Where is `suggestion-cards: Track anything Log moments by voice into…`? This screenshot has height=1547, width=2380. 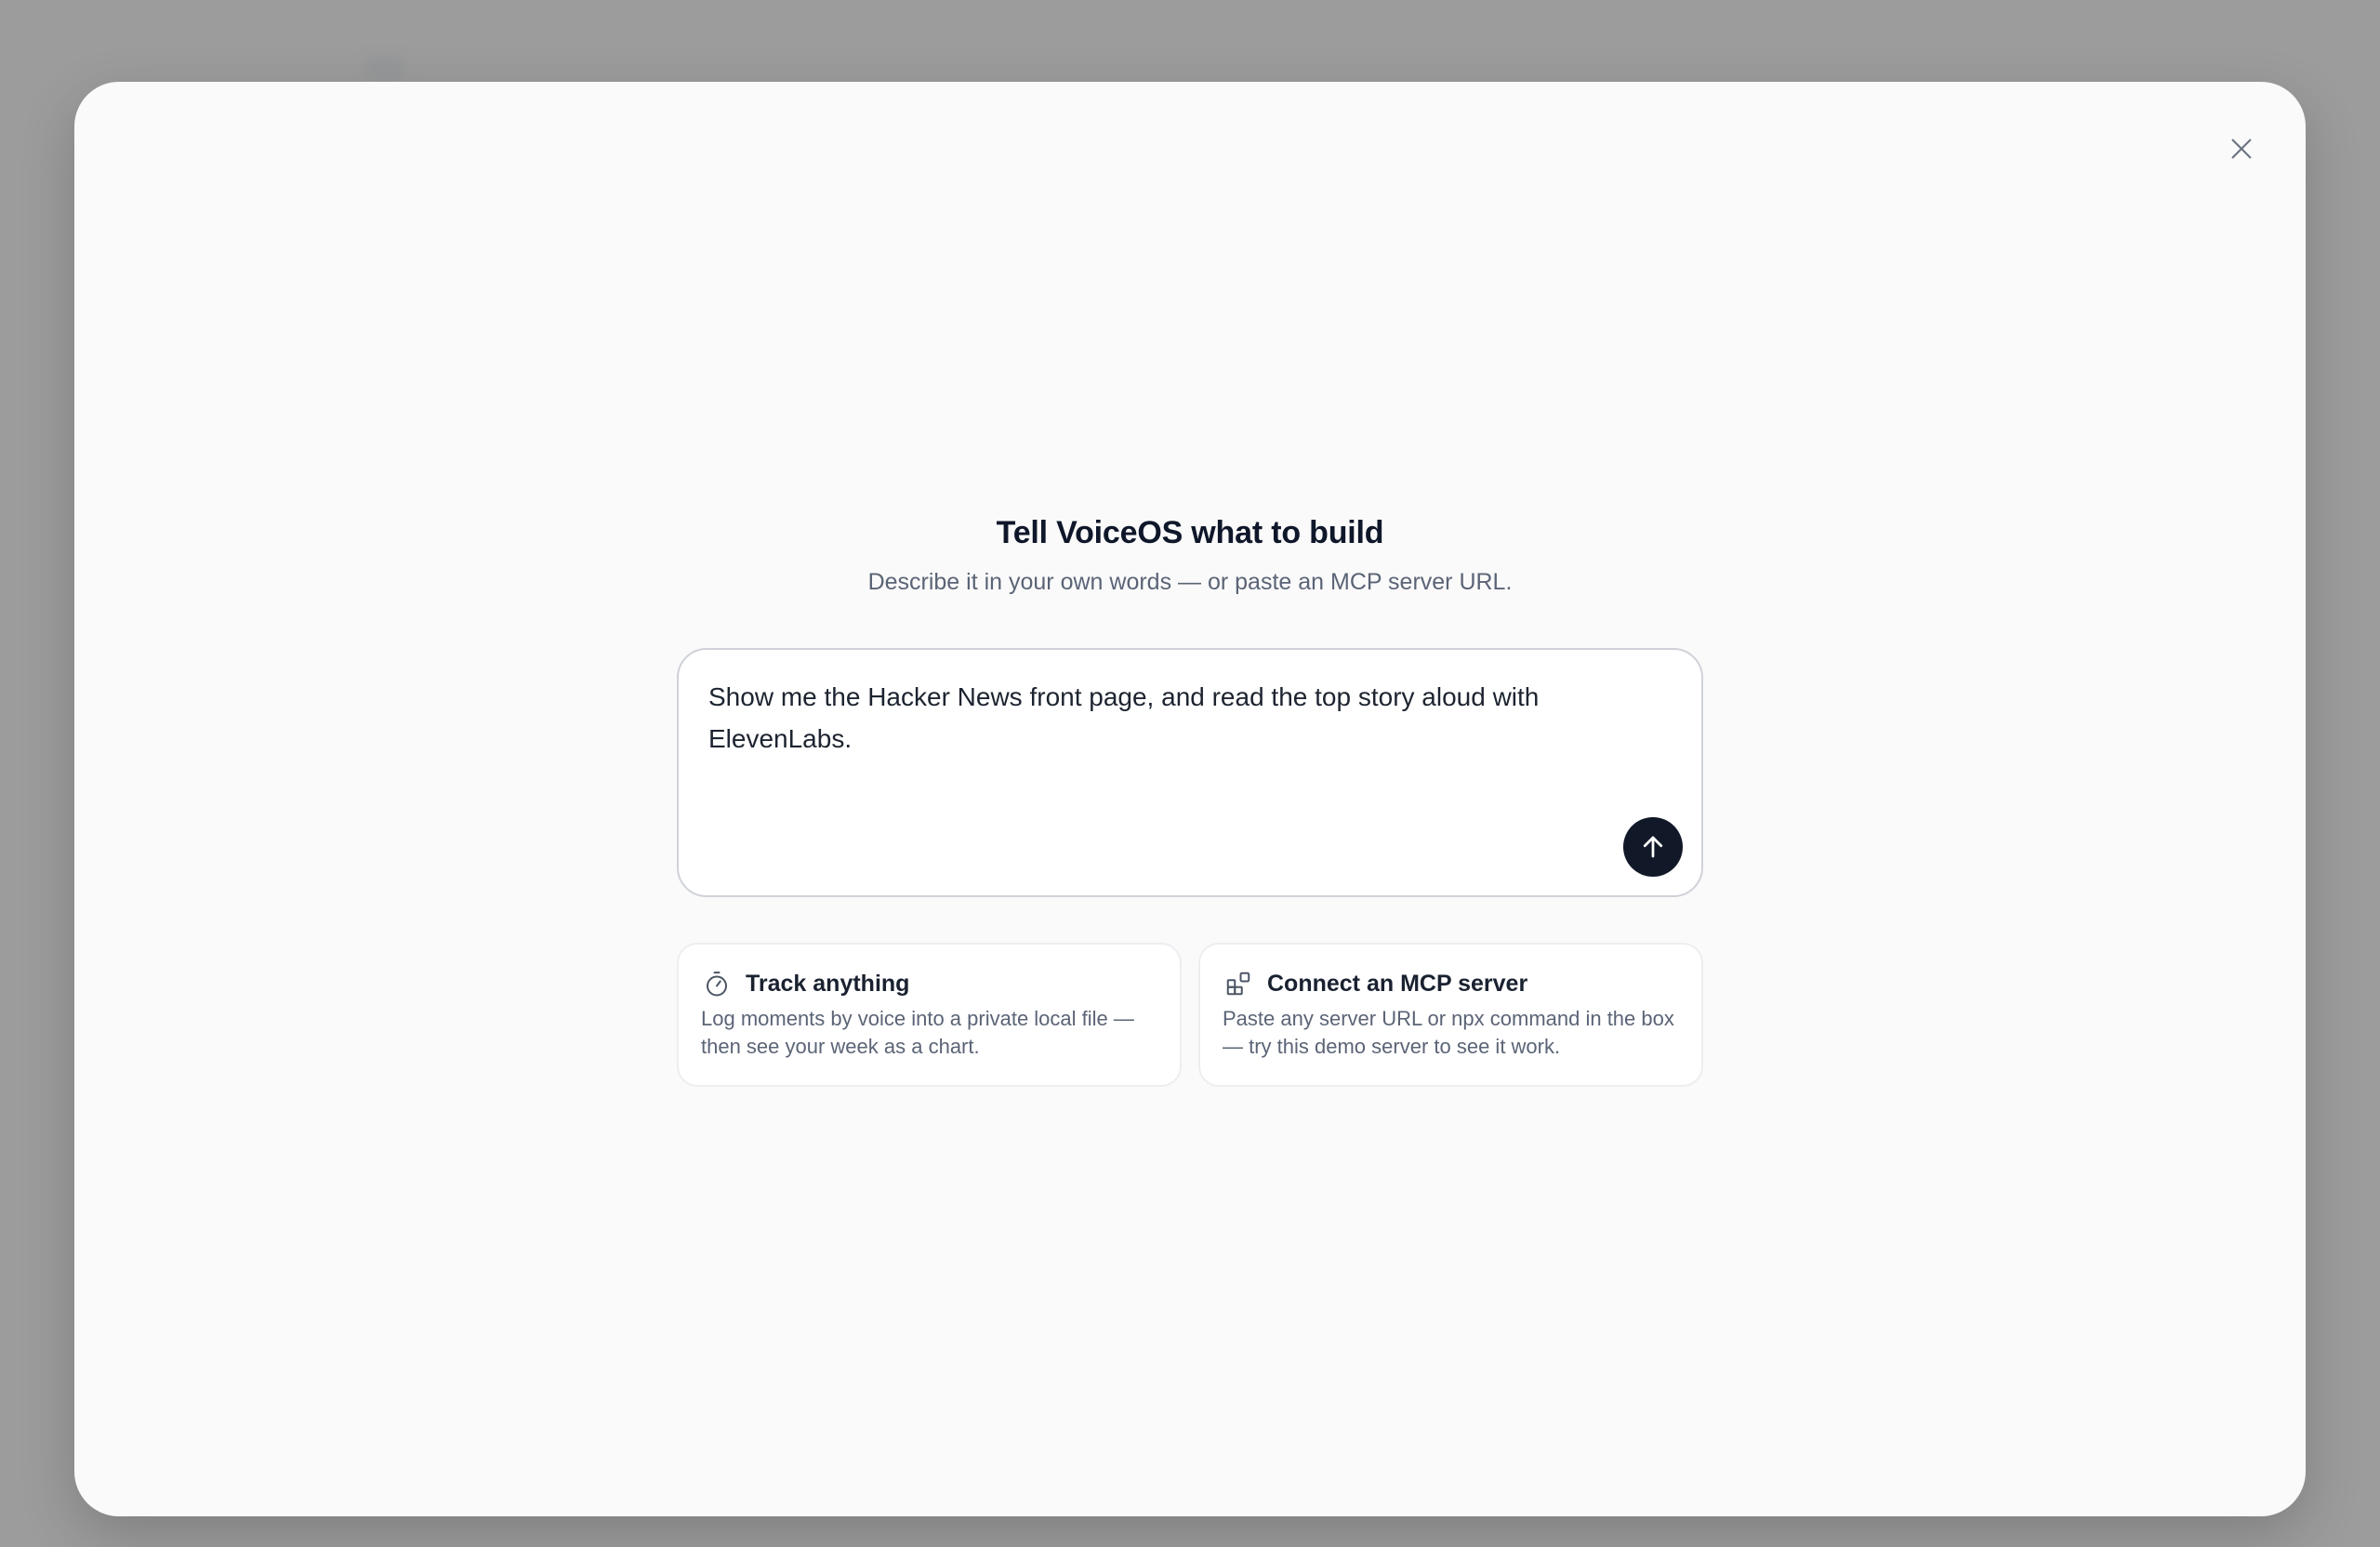 suggestion-cards: Track anything Log moments by voice into… is located at coordinates (1190, 1015).